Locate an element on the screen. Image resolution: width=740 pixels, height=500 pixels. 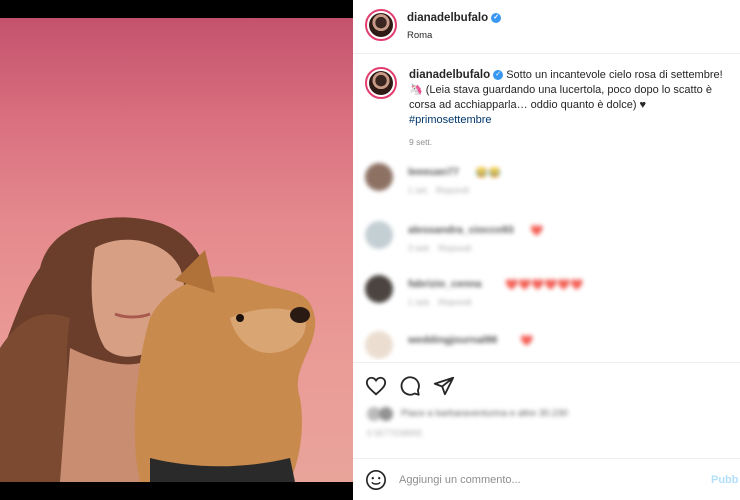
likes-date: 9 SETTEMBRE is located at coordinates (395, 433).